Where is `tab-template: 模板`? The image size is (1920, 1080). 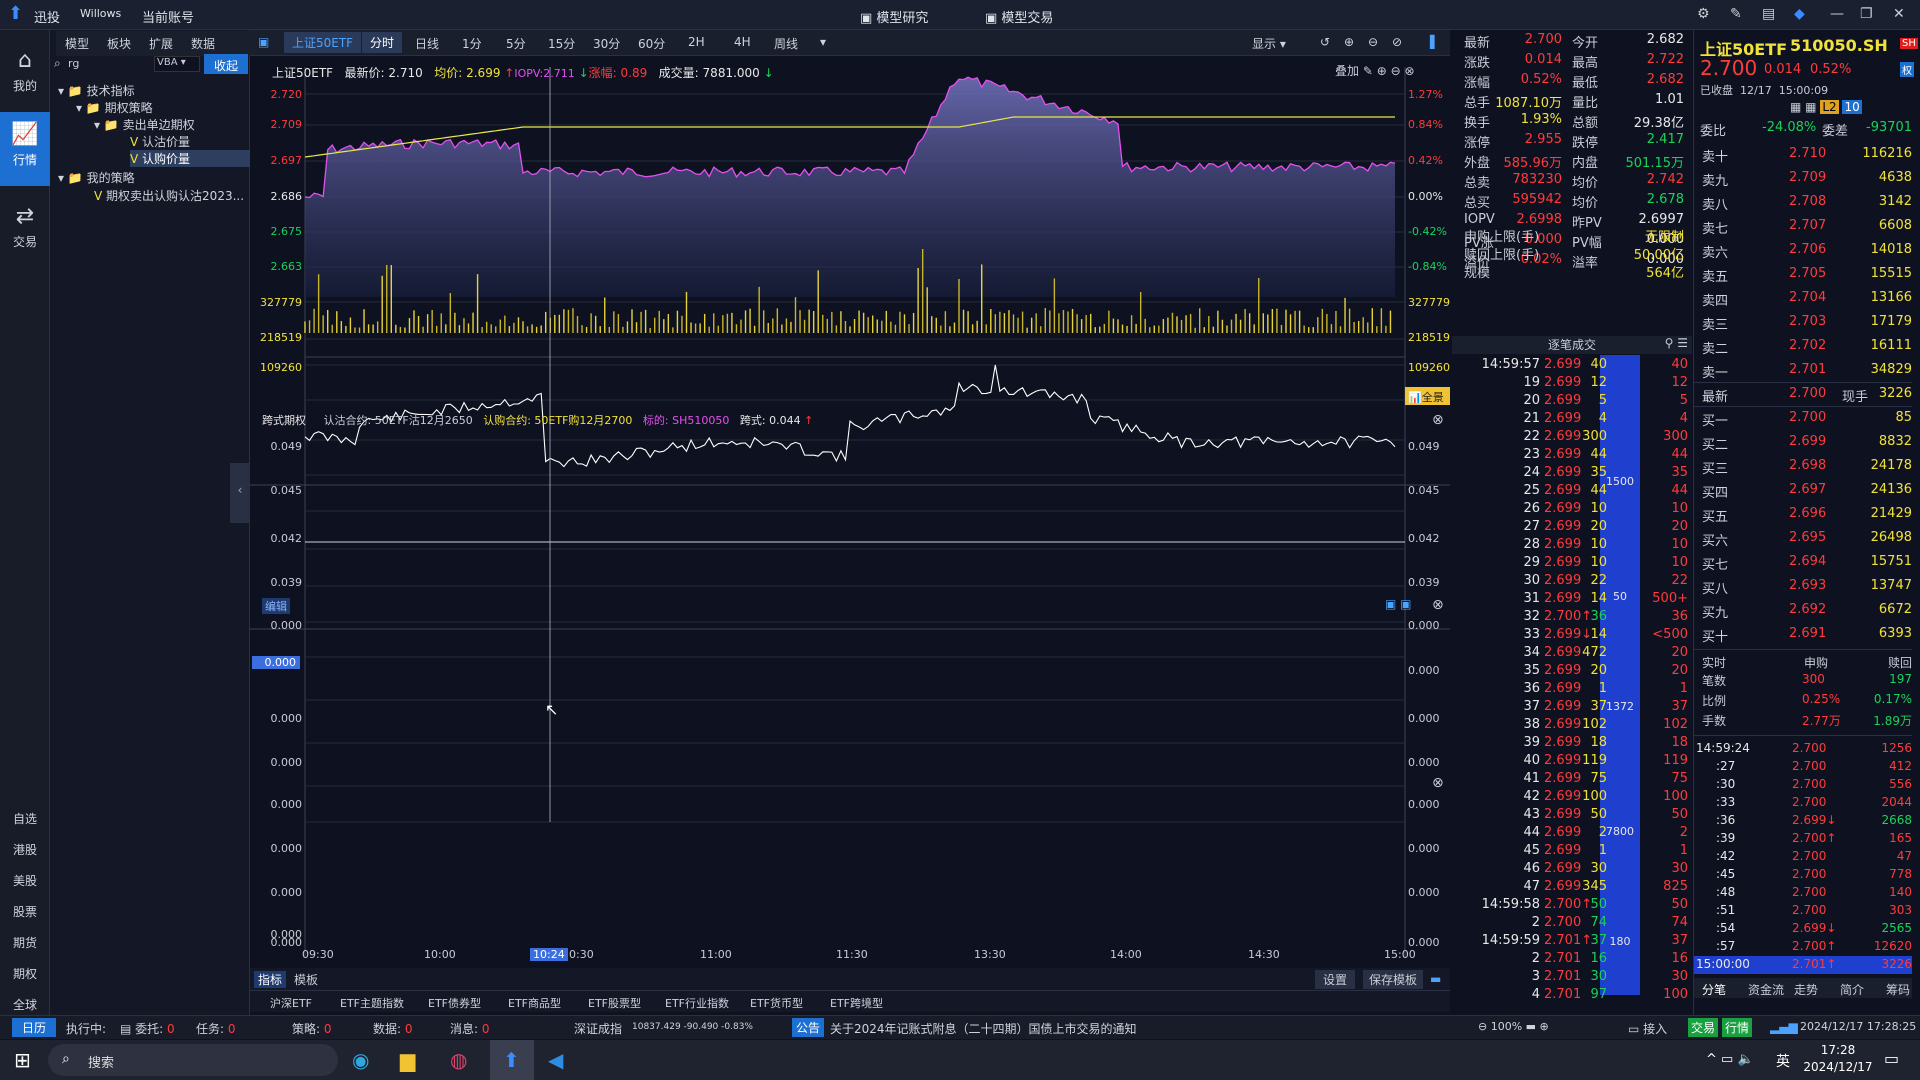
tab-template: 模板 is located at coordinates (306, 979).